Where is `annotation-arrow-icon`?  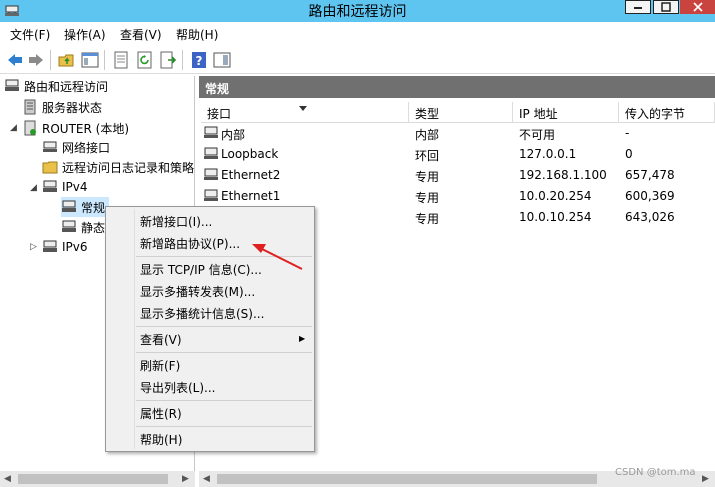
annotation-arrow-icon is located at coordinates (277, 257).